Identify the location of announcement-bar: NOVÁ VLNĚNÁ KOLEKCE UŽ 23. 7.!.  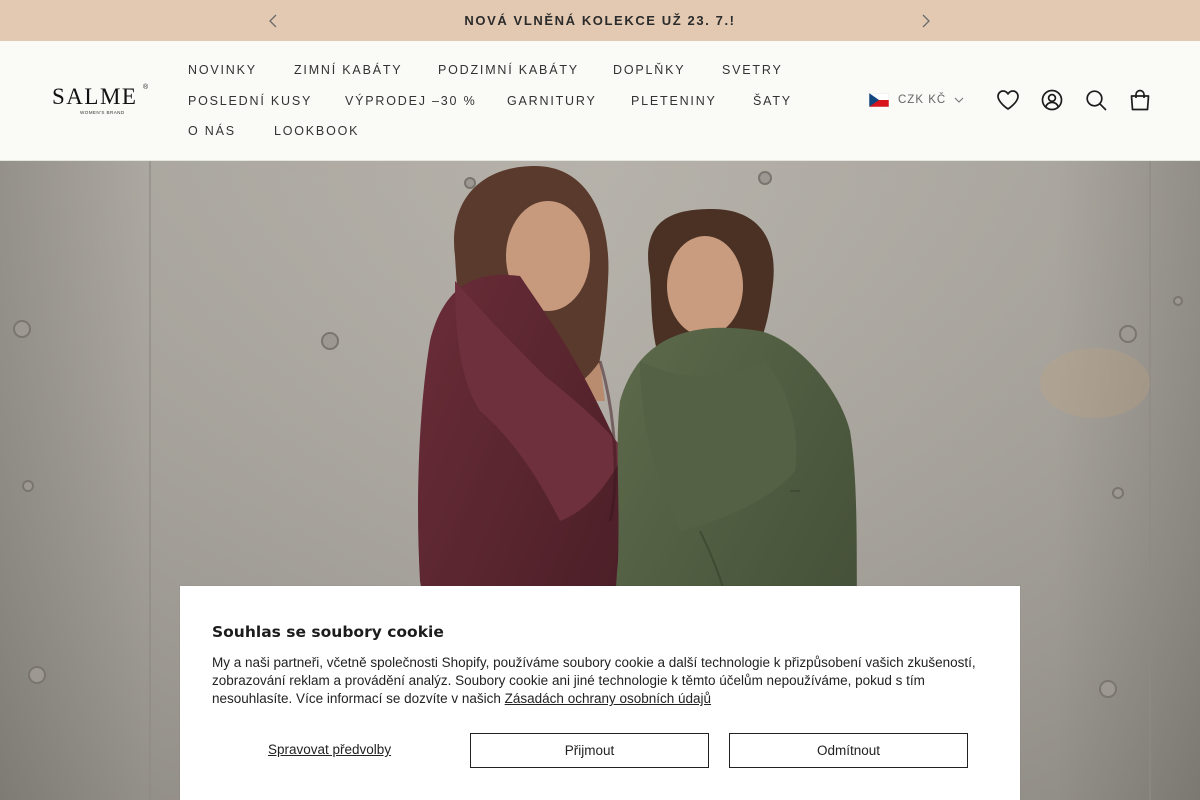
(600, 20).